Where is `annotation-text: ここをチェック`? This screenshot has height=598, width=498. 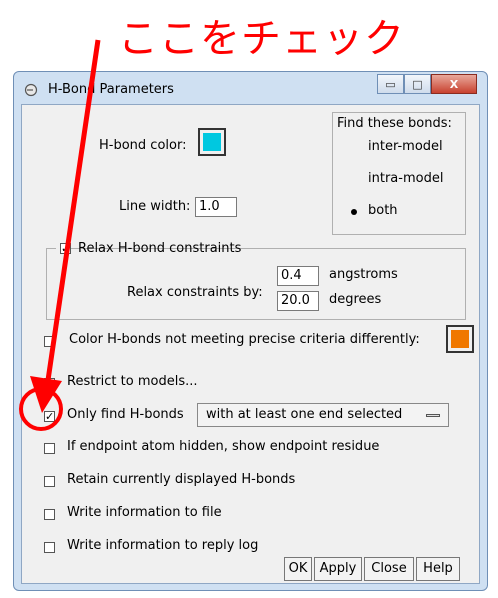
annotation-text: ここをチェック is located at coordinates (261, 39).